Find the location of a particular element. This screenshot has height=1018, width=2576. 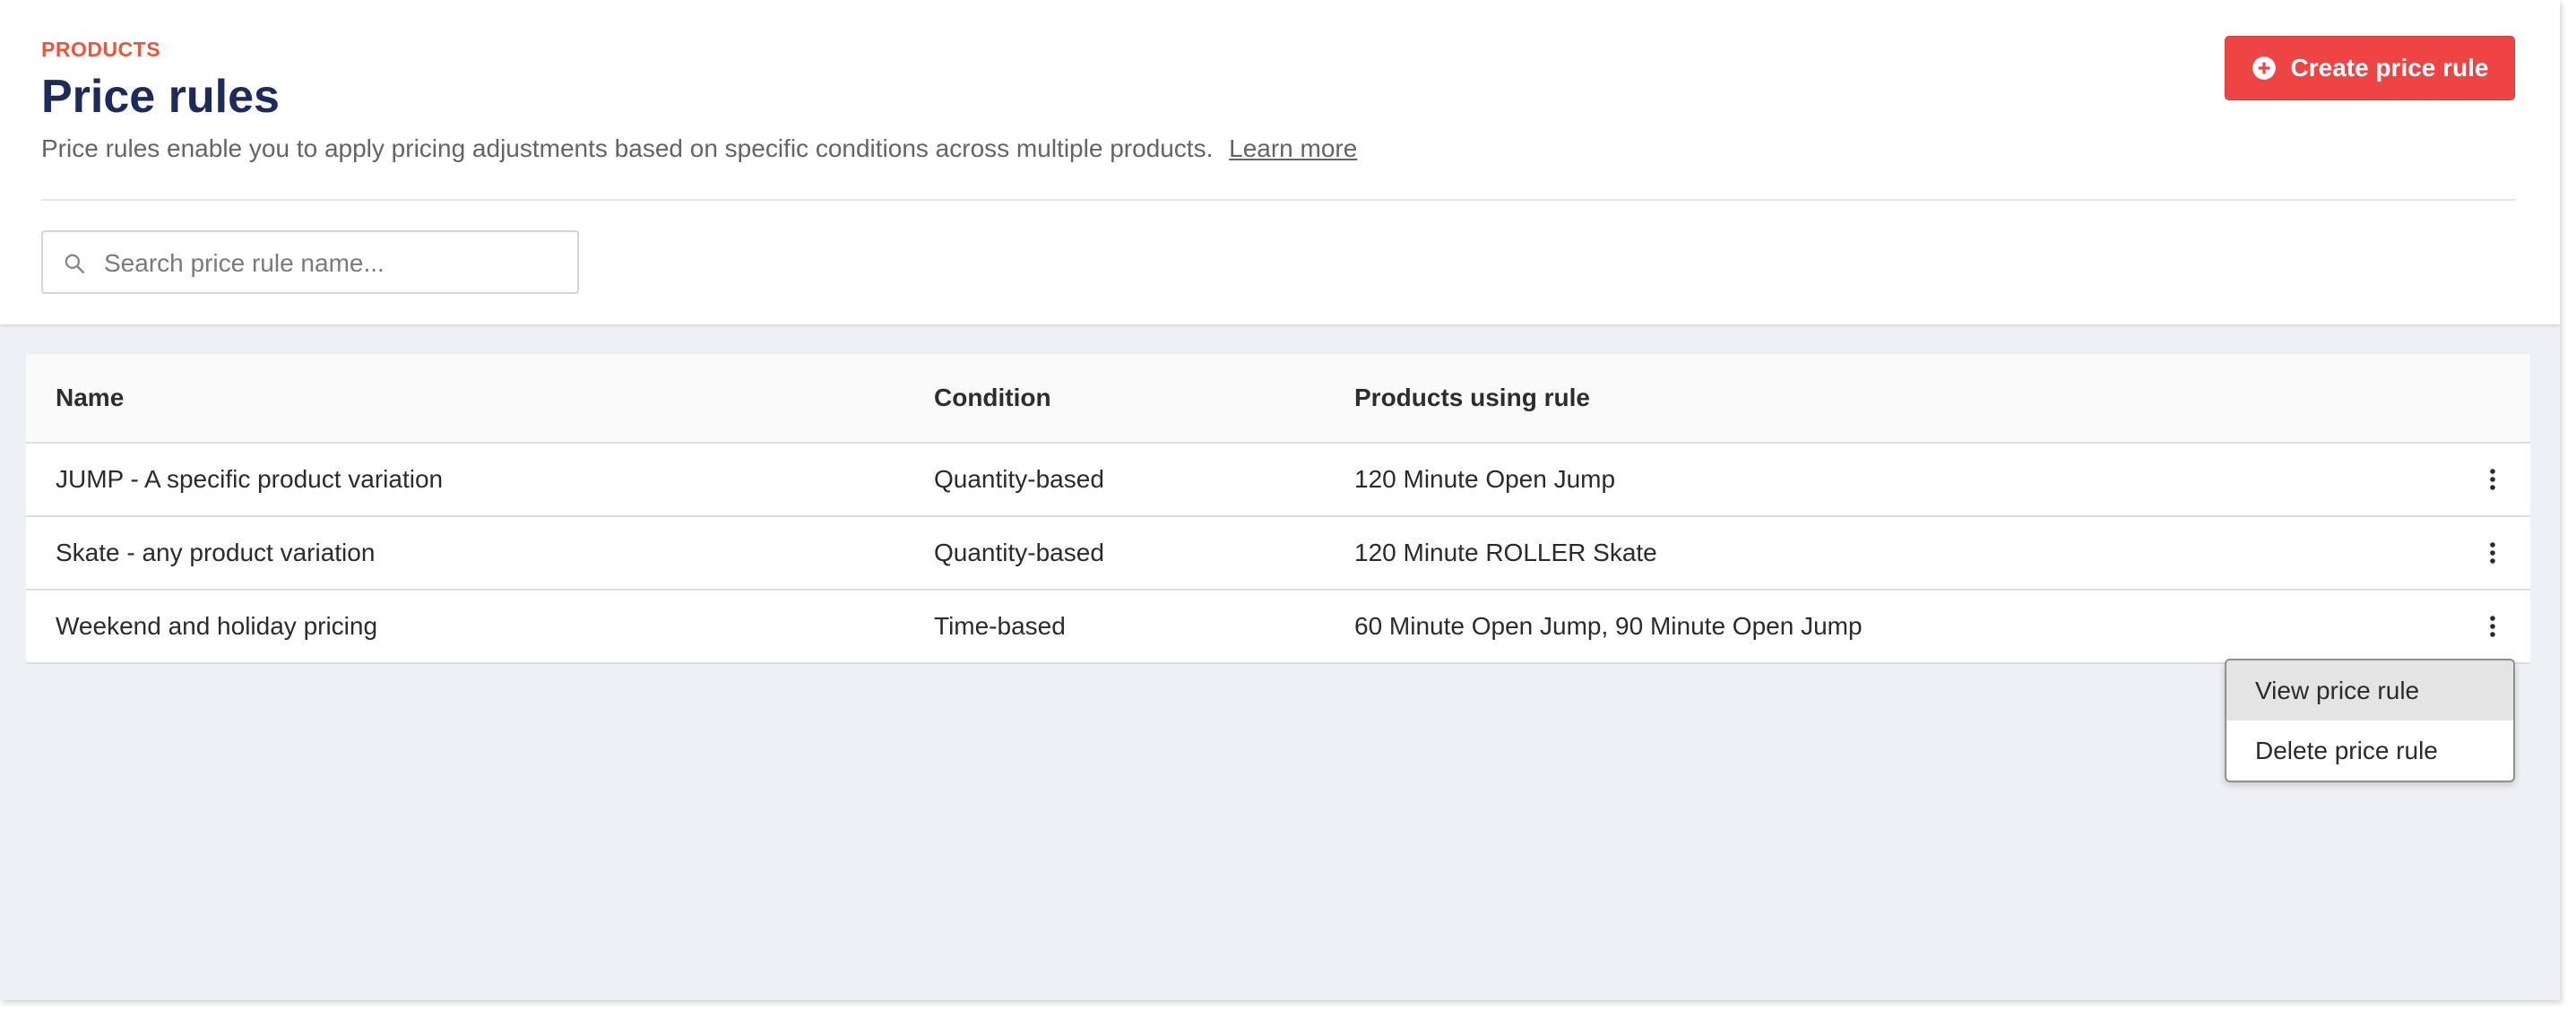

rule-products: 120 Minute ROLLER Skate is located at coordinates (1505, 552).